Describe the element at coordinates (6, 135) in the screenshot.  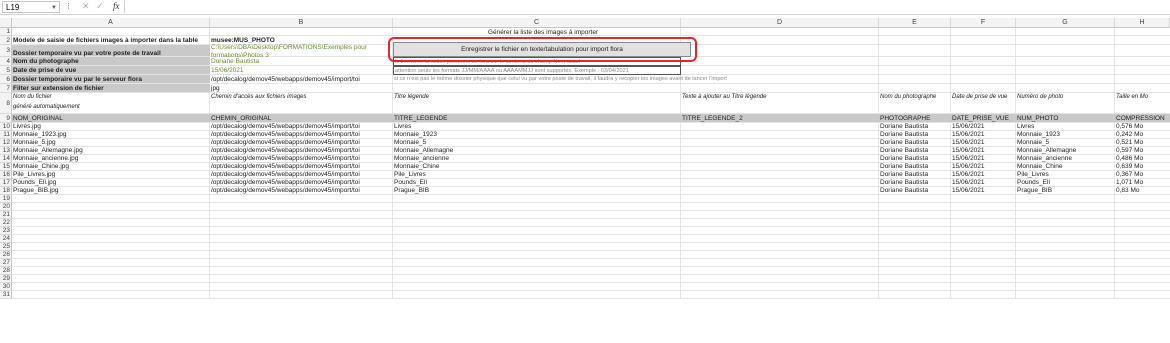
I see `row-header: 11` at that location.